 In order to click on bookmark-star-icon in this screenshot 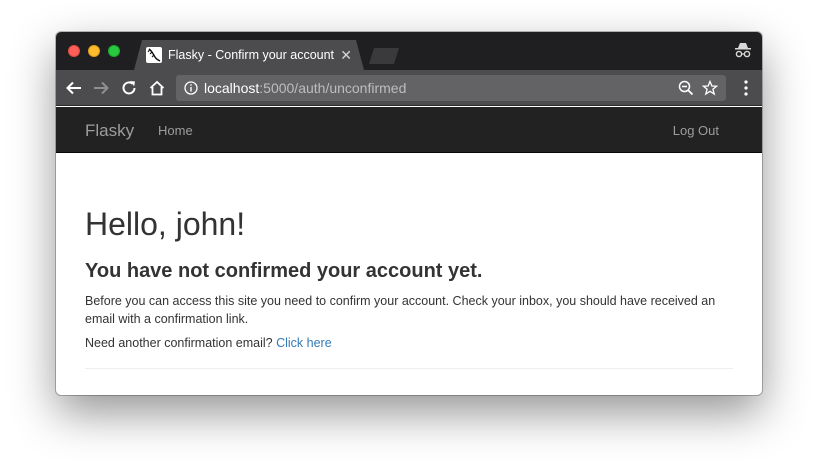, I will do `click(710, 88)`.